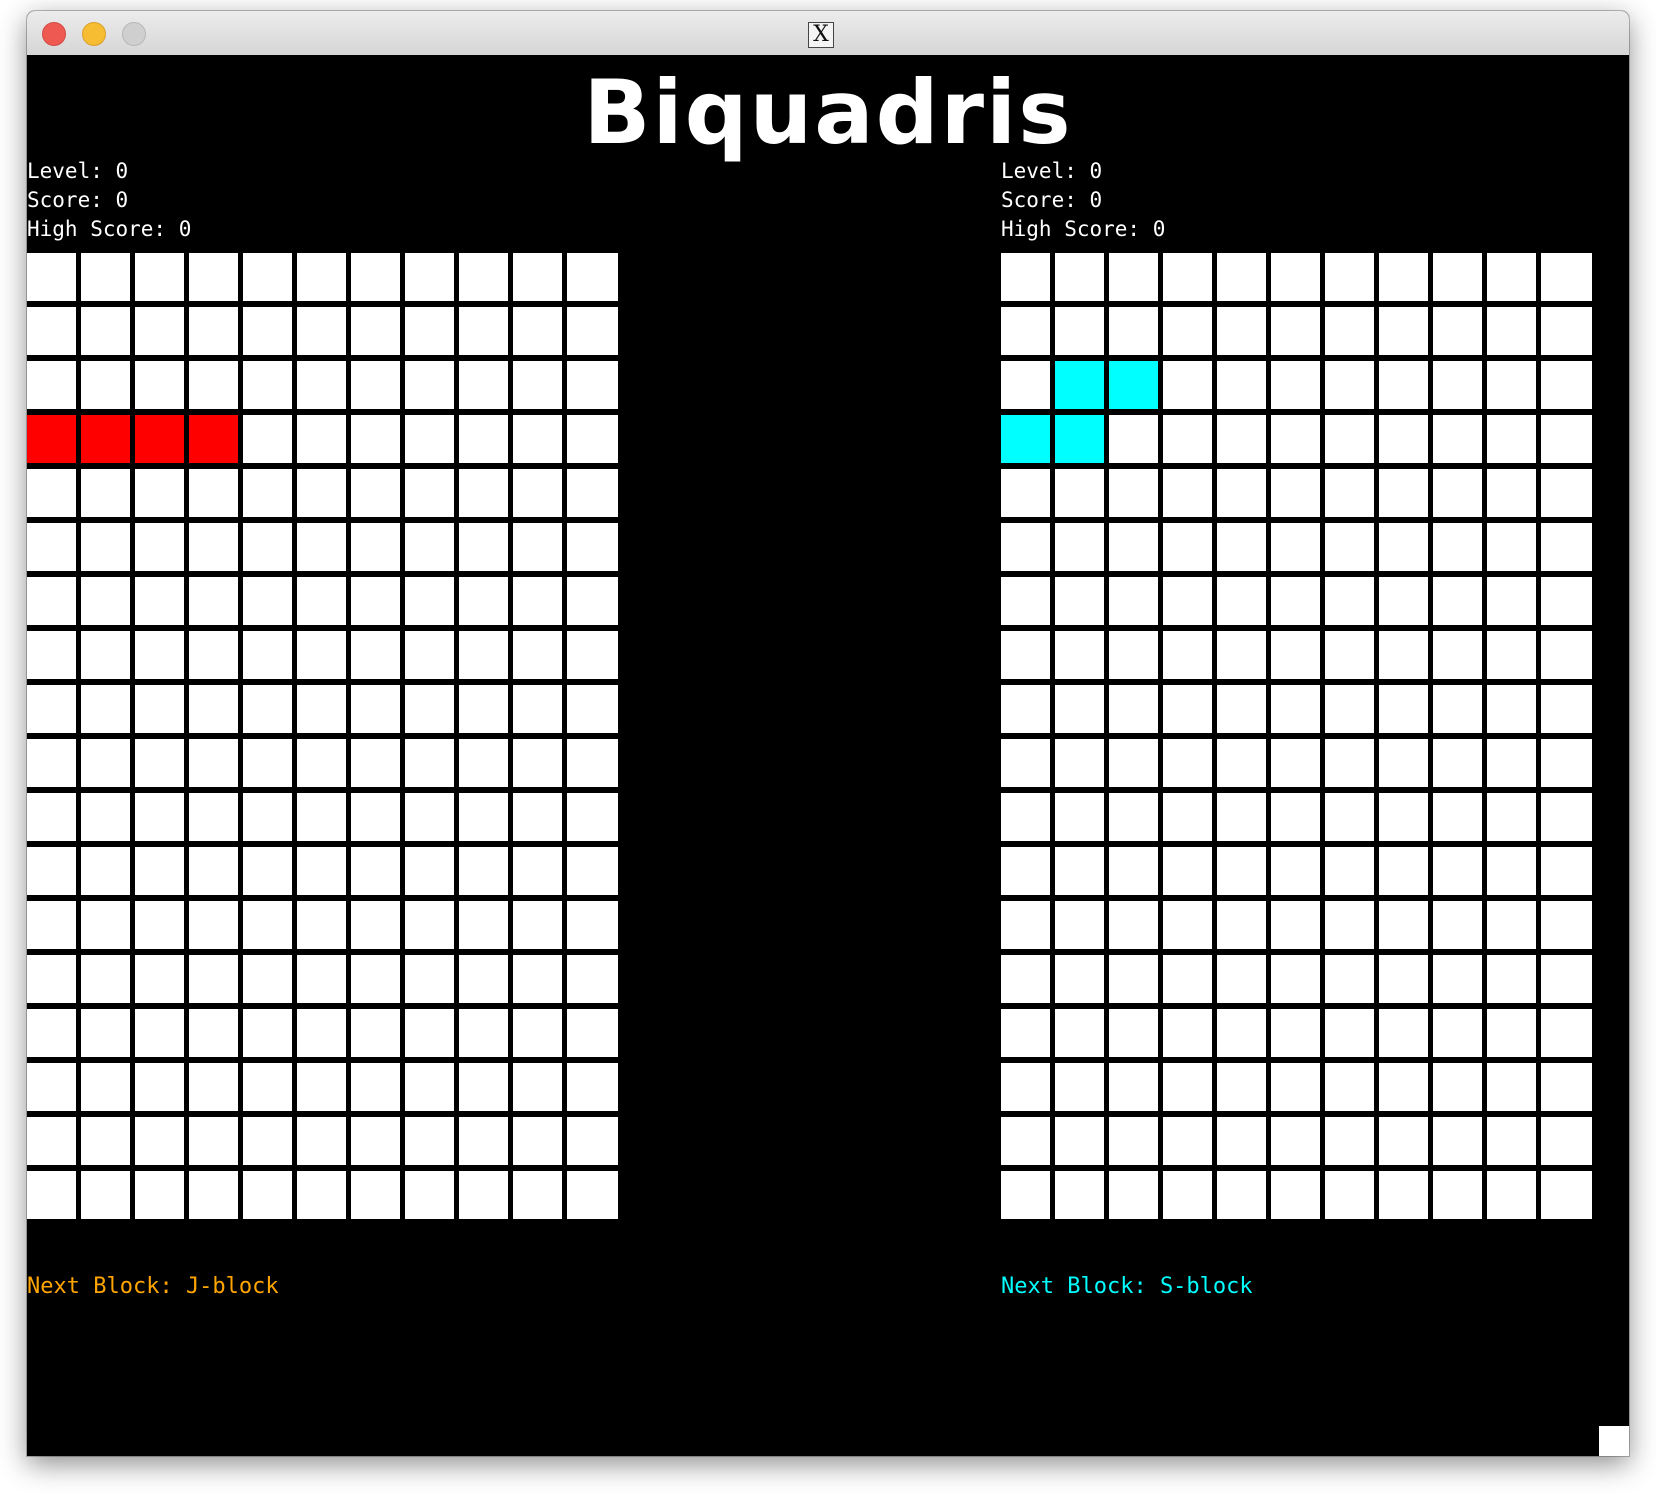 This screenshot has width=1656, height=1500. Describe the element at coordinates (54, 34) in the screenshot. I see `close-button` at that location.